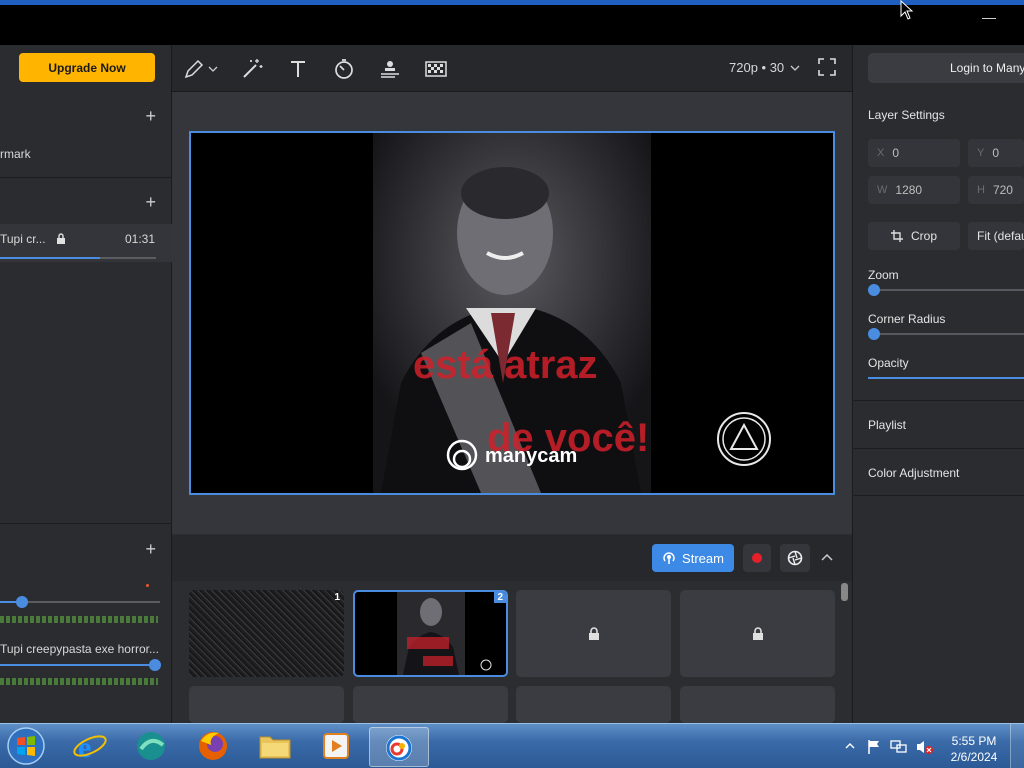  Describe the element at coordinates (923, 236) in the screenshot. I see `crop-label: Crop` at that location.